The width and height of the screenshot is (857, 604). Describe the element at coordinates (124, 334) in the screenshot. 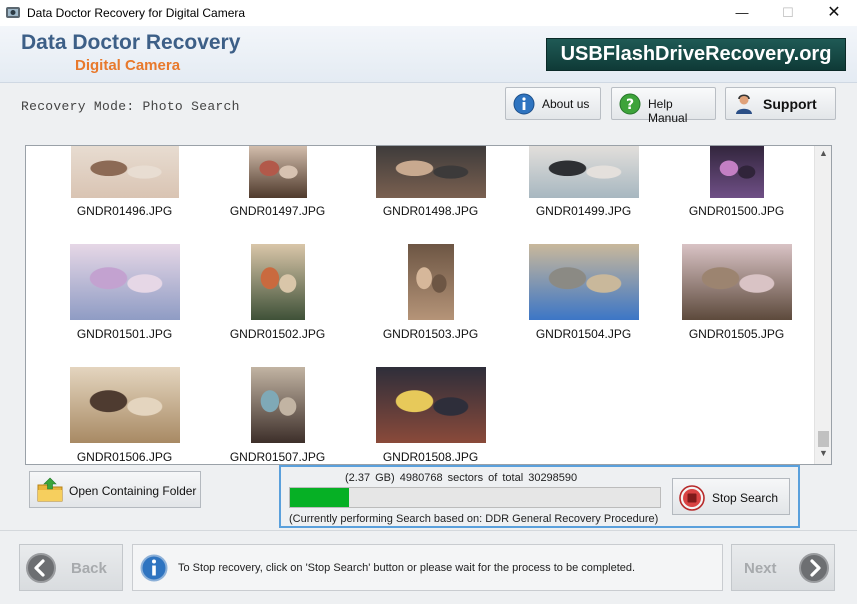

I see `photo-filename: GNDR01501.JPG` at that location.